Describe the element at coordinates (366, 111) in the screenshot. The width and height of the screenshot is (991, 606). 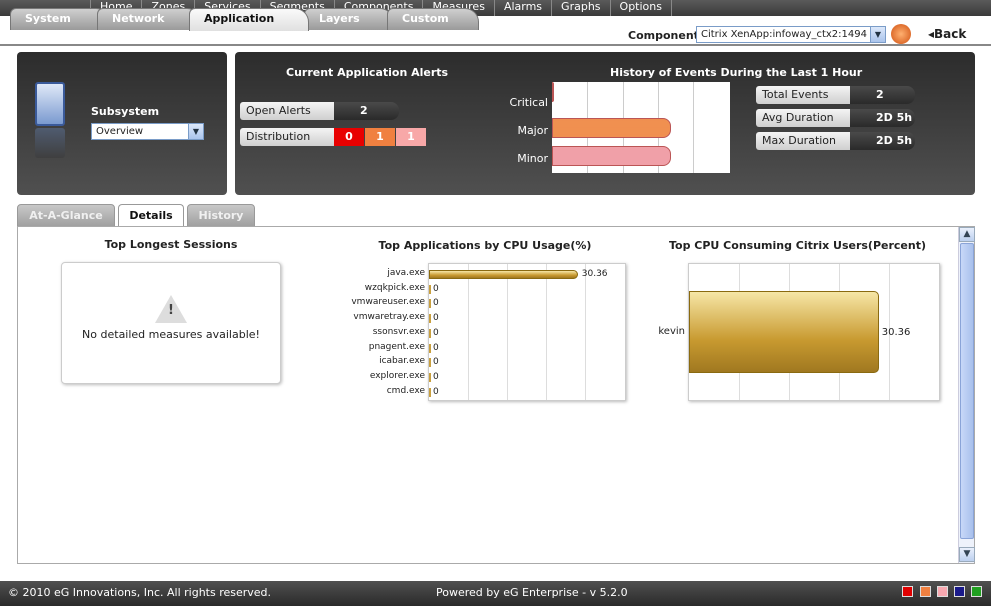
I see `open-alerts-value: 2` at that location.